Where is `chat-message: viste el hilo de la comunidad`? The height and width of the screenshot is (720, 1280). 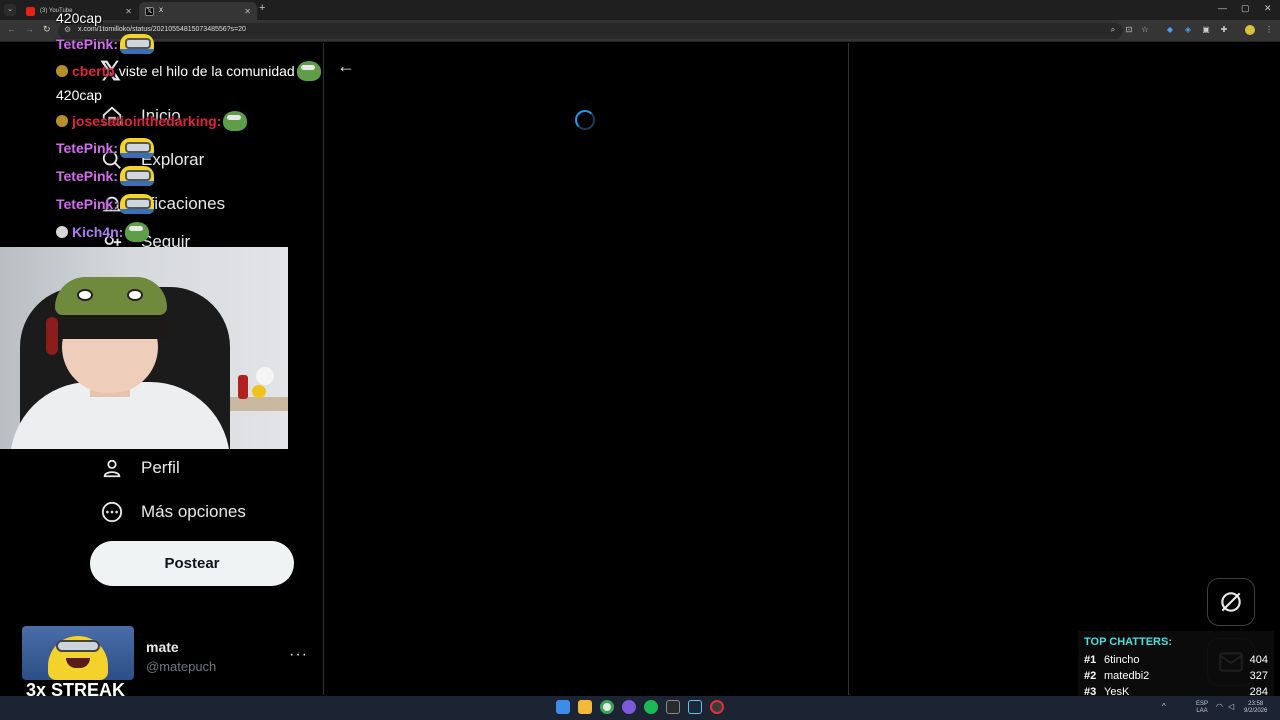
chat-message: viste el hilo de la comunidad is located at coordinates (206, 71).